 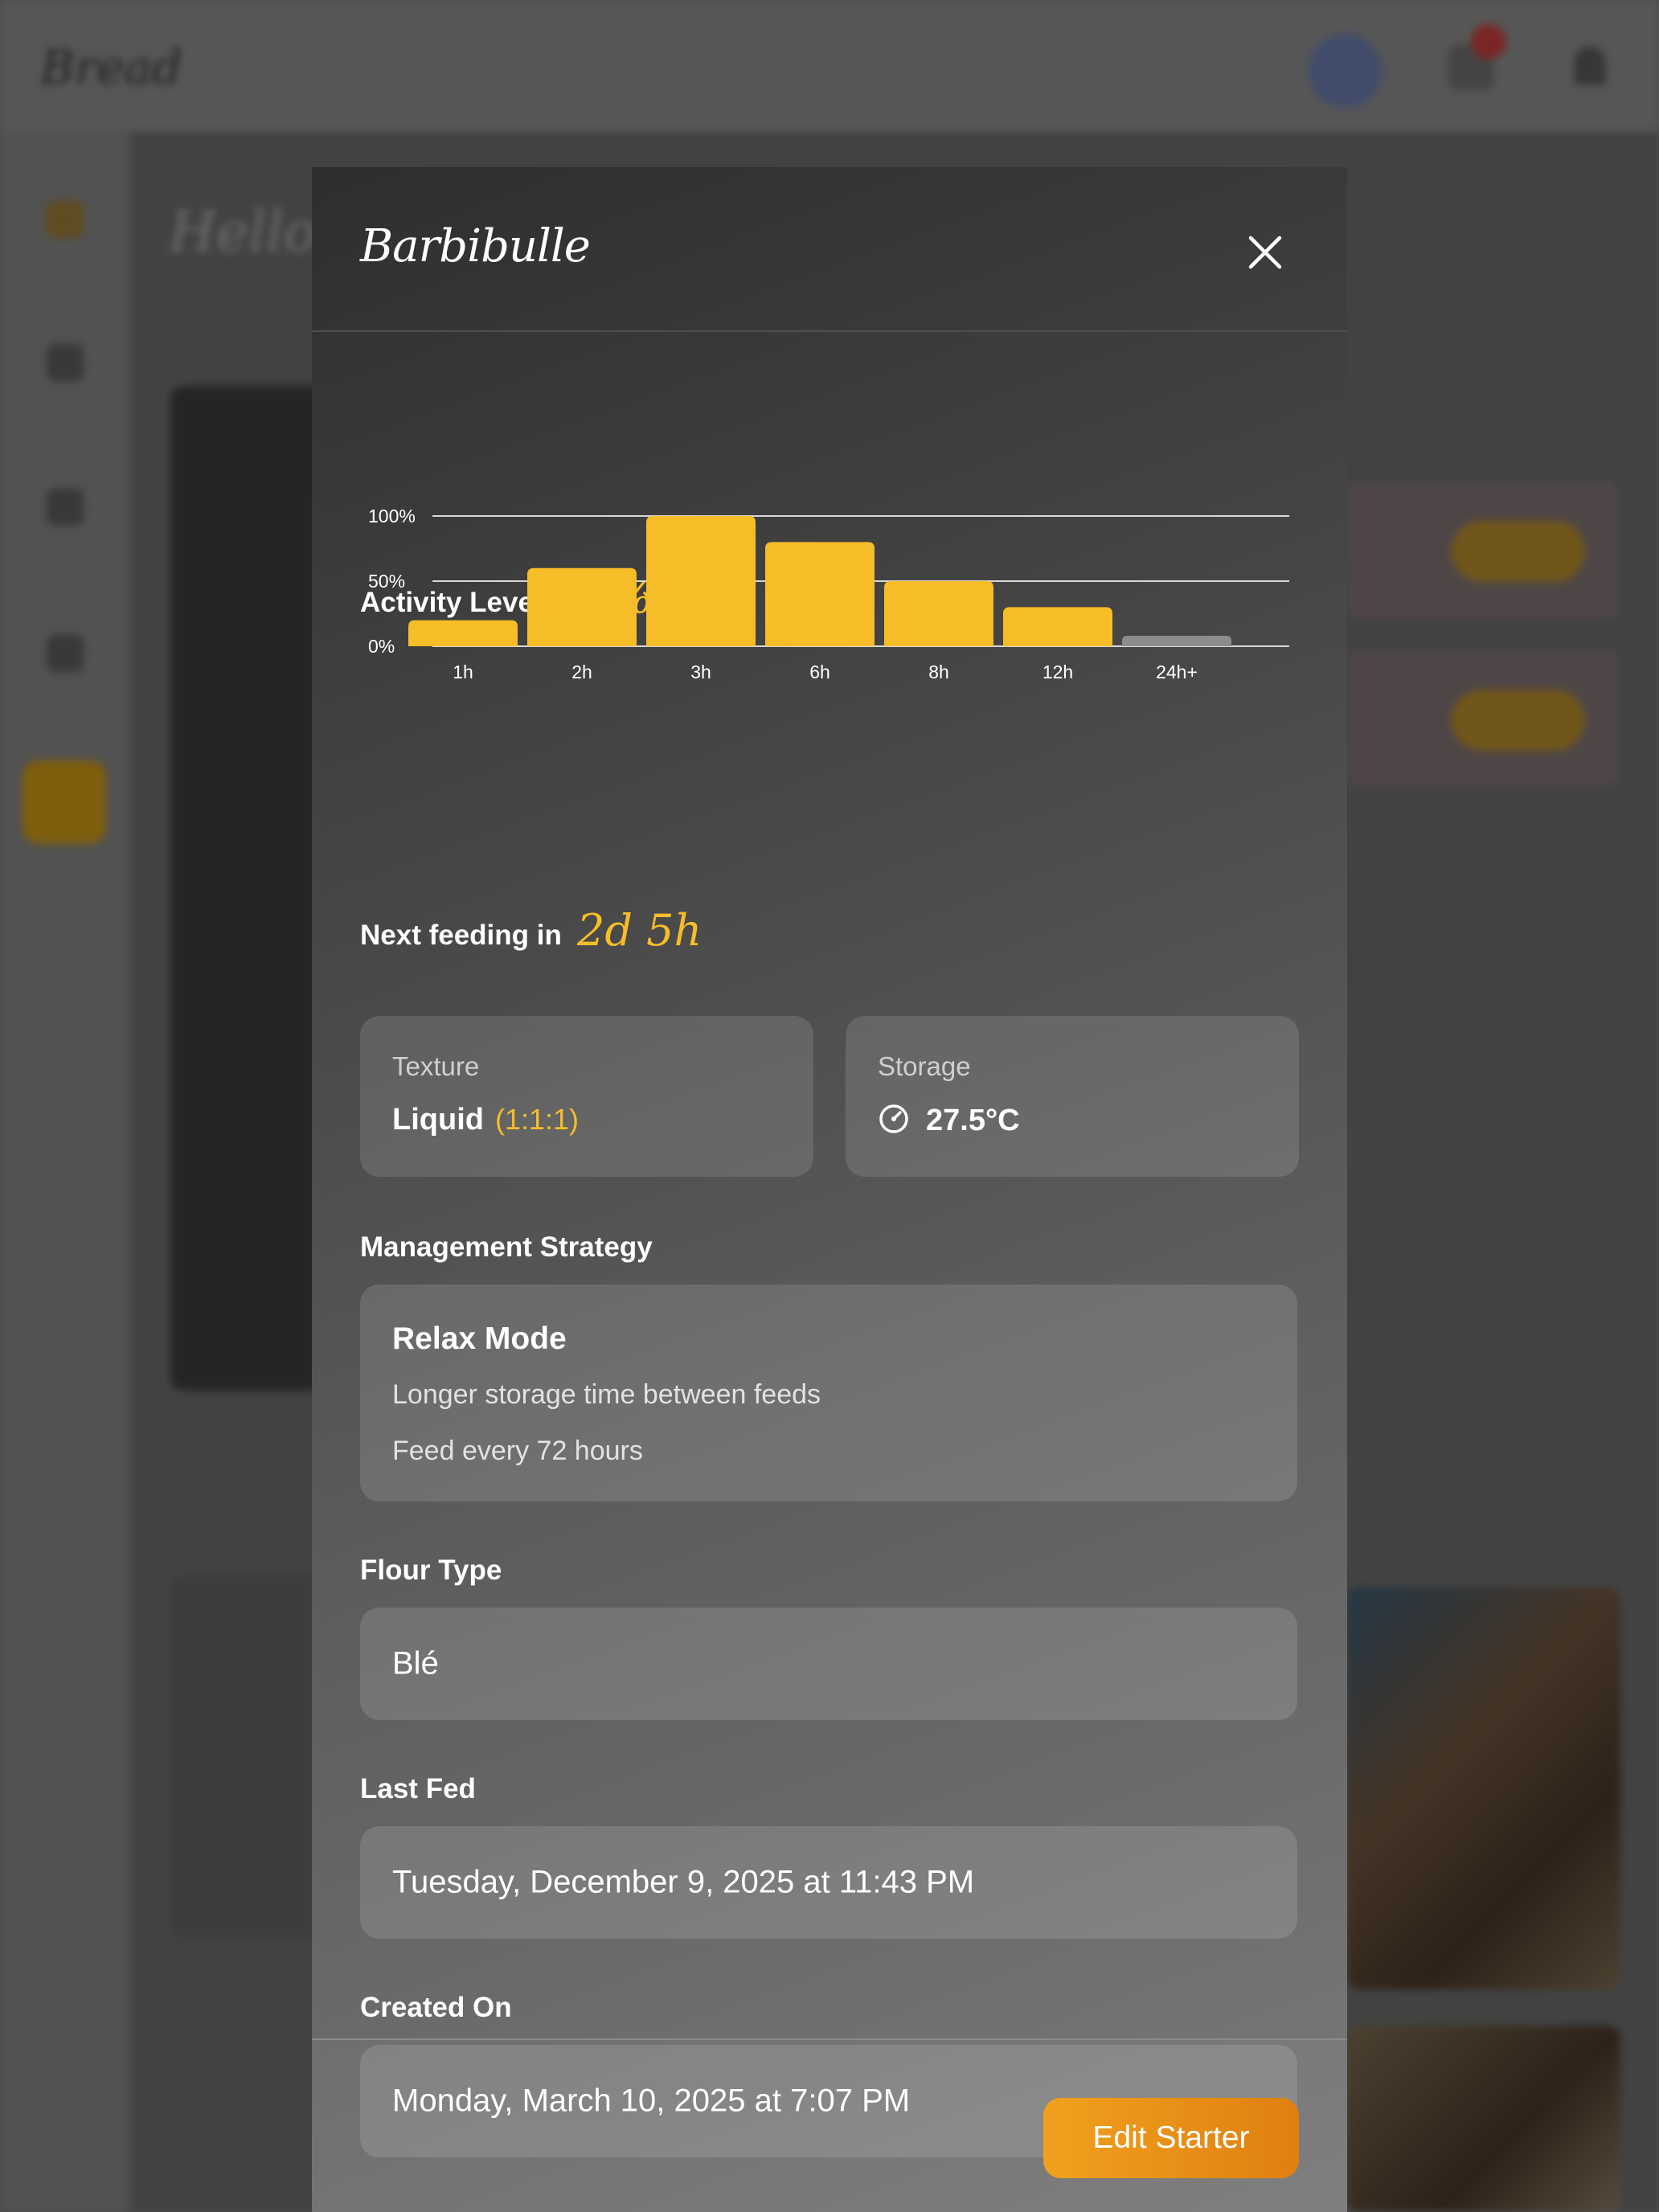 I want to click on activity-chart: 1h 2h 3h 6h 8h 12h 24h+ 0% 50% 100%, so click(x=828, y=594).